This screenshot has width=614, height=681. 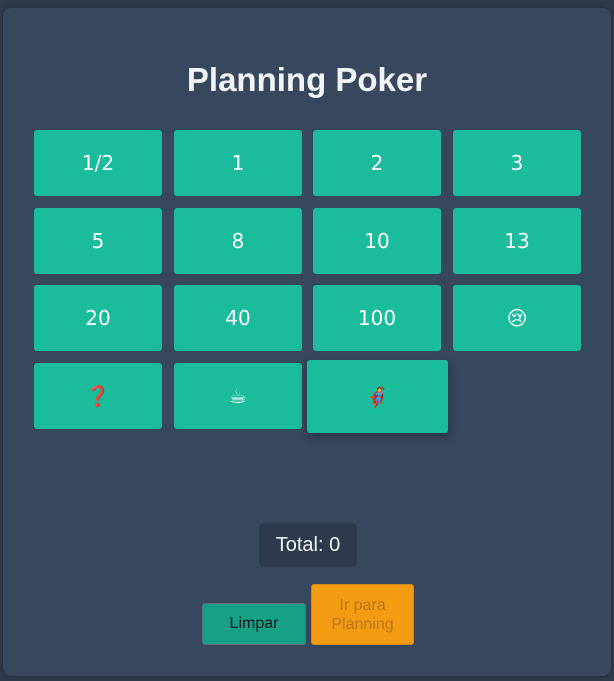 What do you see at coordinates (377, 241) in the screenshot?
I see `card-10: 10` at bounding box center [377, 241].